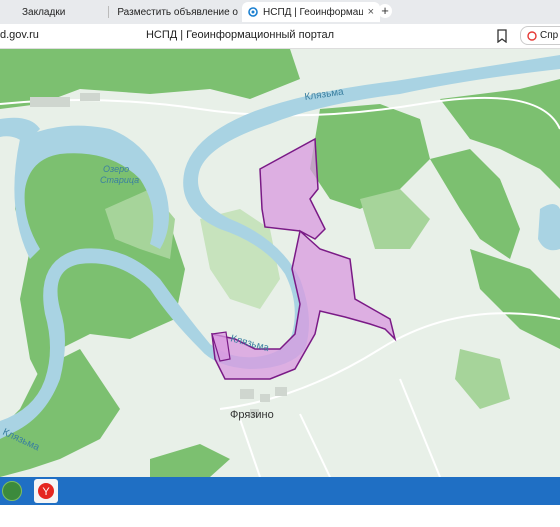 The width and height of the screenshot is (560, 527). I want to click on bottom-strip, so click(280, 516).